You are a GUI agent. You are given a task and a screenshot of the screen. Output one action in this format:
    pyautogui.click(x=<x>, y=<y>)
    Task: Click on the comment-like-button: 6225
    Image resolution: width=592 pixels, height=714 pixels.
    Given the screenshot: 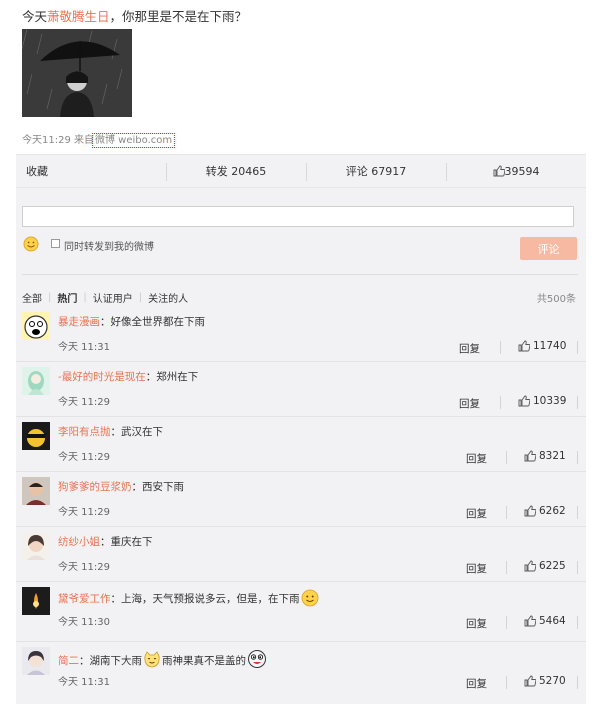 What is the action you would take?
    pyautogui.click(x=545, y=566)
    